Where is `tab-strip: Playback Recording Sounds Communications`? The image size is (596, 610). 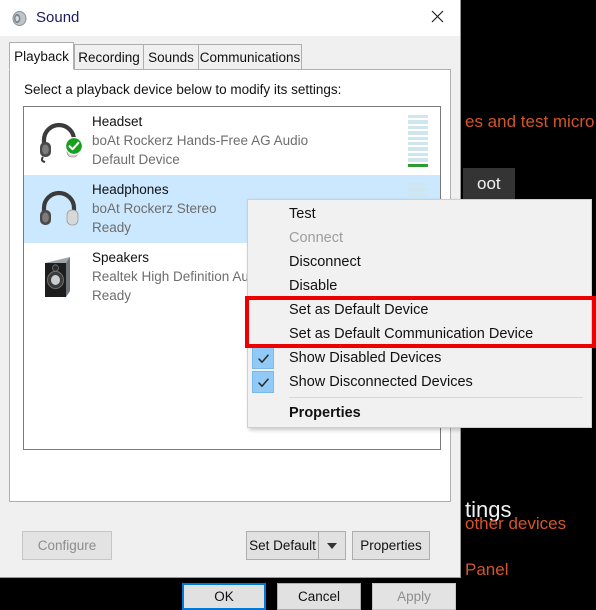 tab-strip: Playback Recording Sounds Communications is located at coordinates (230, 56).